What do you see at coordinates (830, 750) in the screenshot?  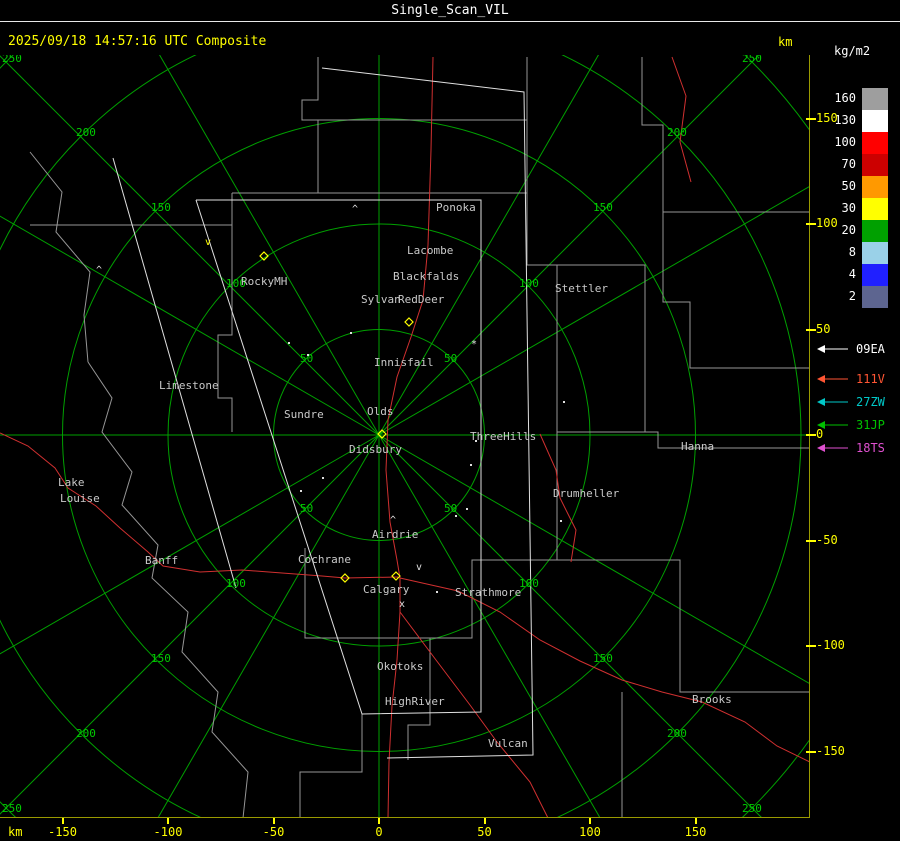 I see `right-axis-tick-label: -150` at bounding box center [830, 750].